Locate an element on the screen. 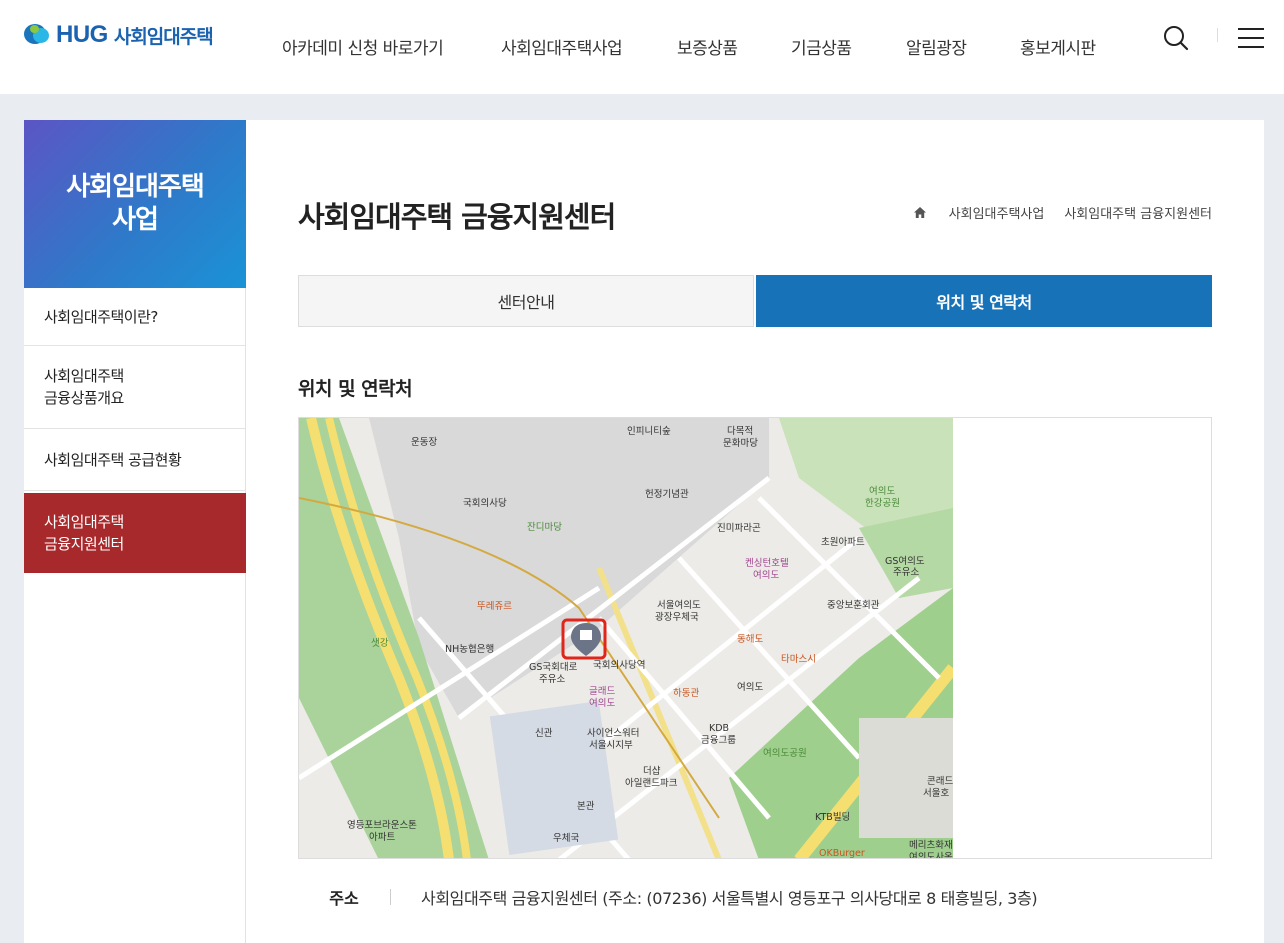  home-icon is located at coordinates (920, 212).